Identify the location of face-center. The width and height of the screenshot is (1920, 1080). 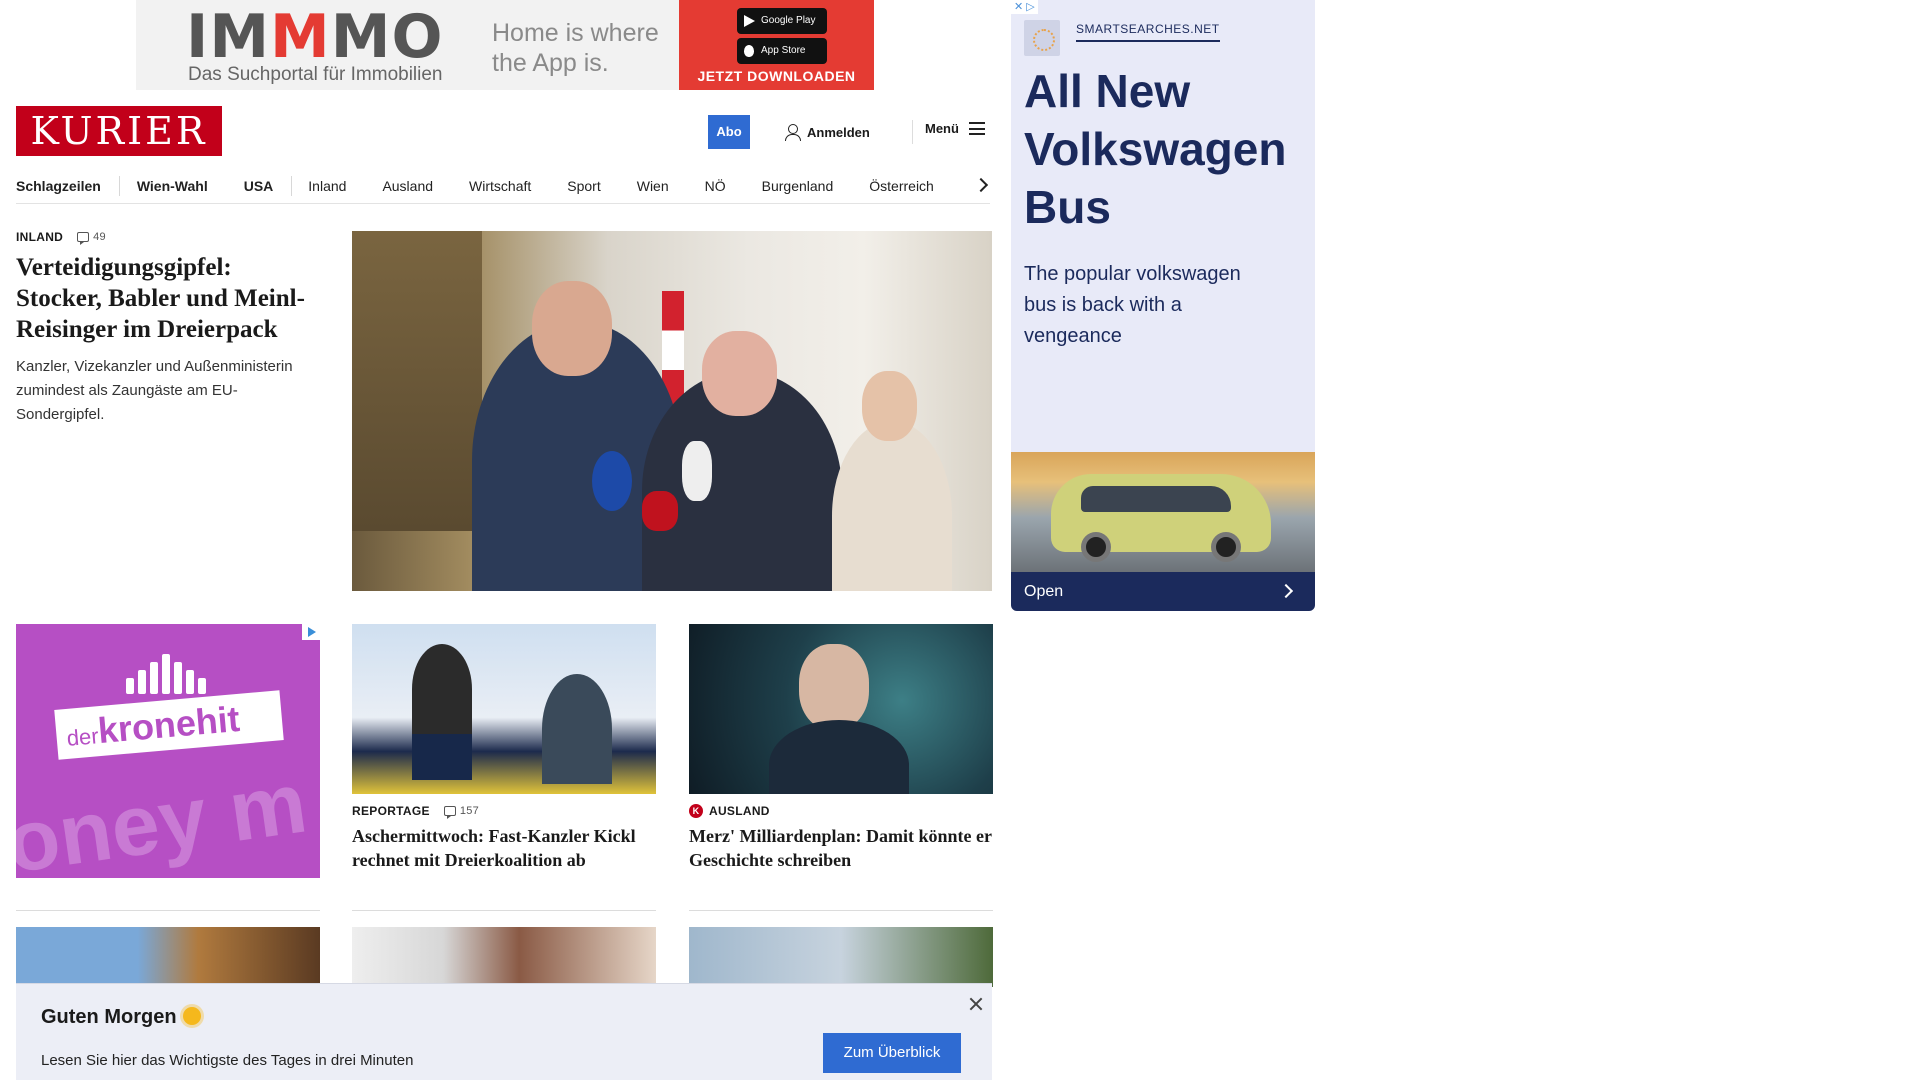
(739, 373).